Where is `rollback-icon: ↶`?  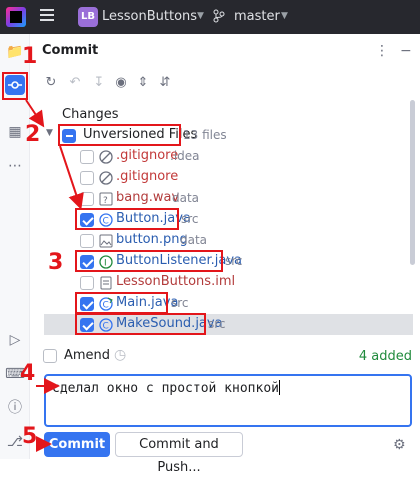 rollback-icon: ↶ is located at coordinates (75, 83).